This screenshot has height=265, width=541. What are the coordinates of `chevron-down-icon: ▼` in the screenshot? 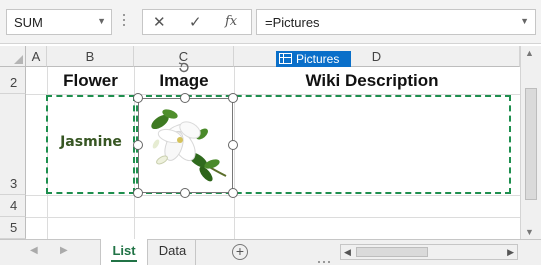 It's located at (101, 21).